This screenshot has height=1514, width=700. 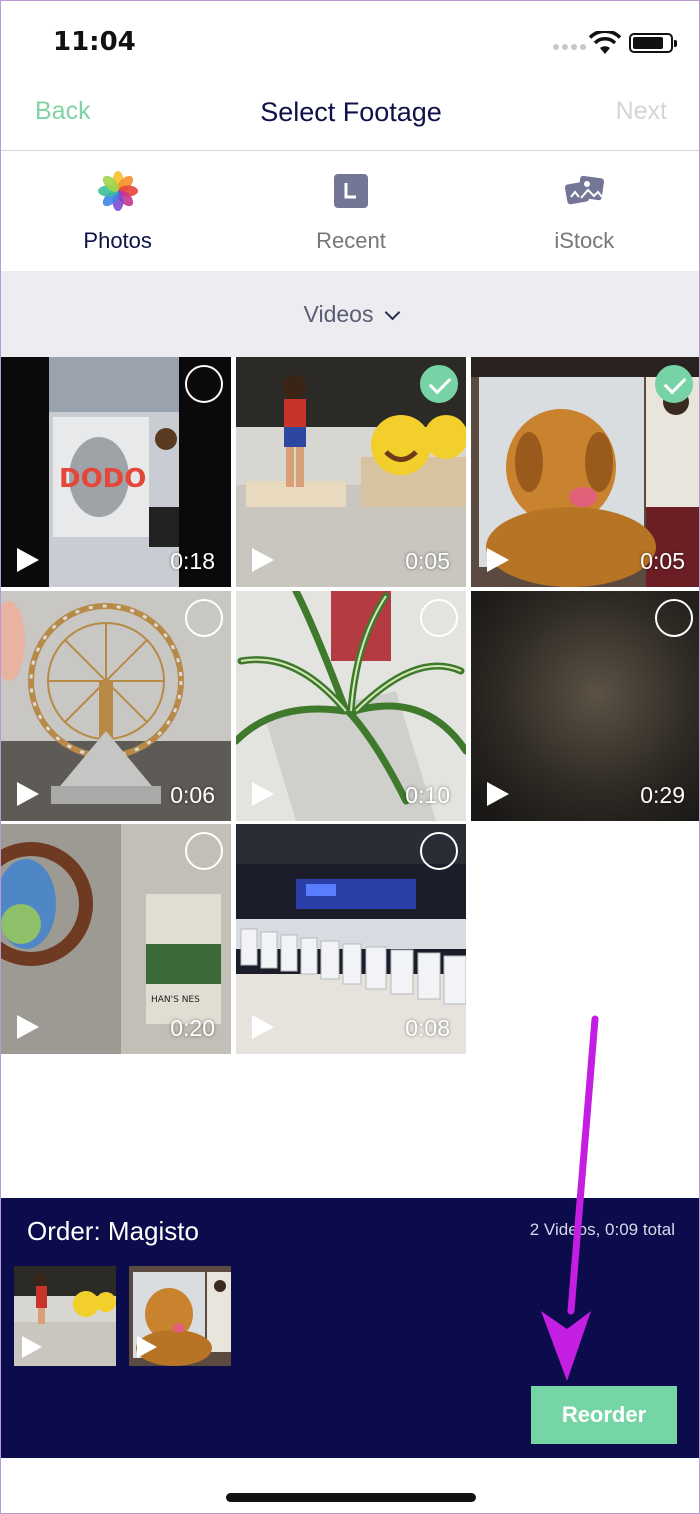 I want to click on filter-label: Videos, so click(x=338, y=314).